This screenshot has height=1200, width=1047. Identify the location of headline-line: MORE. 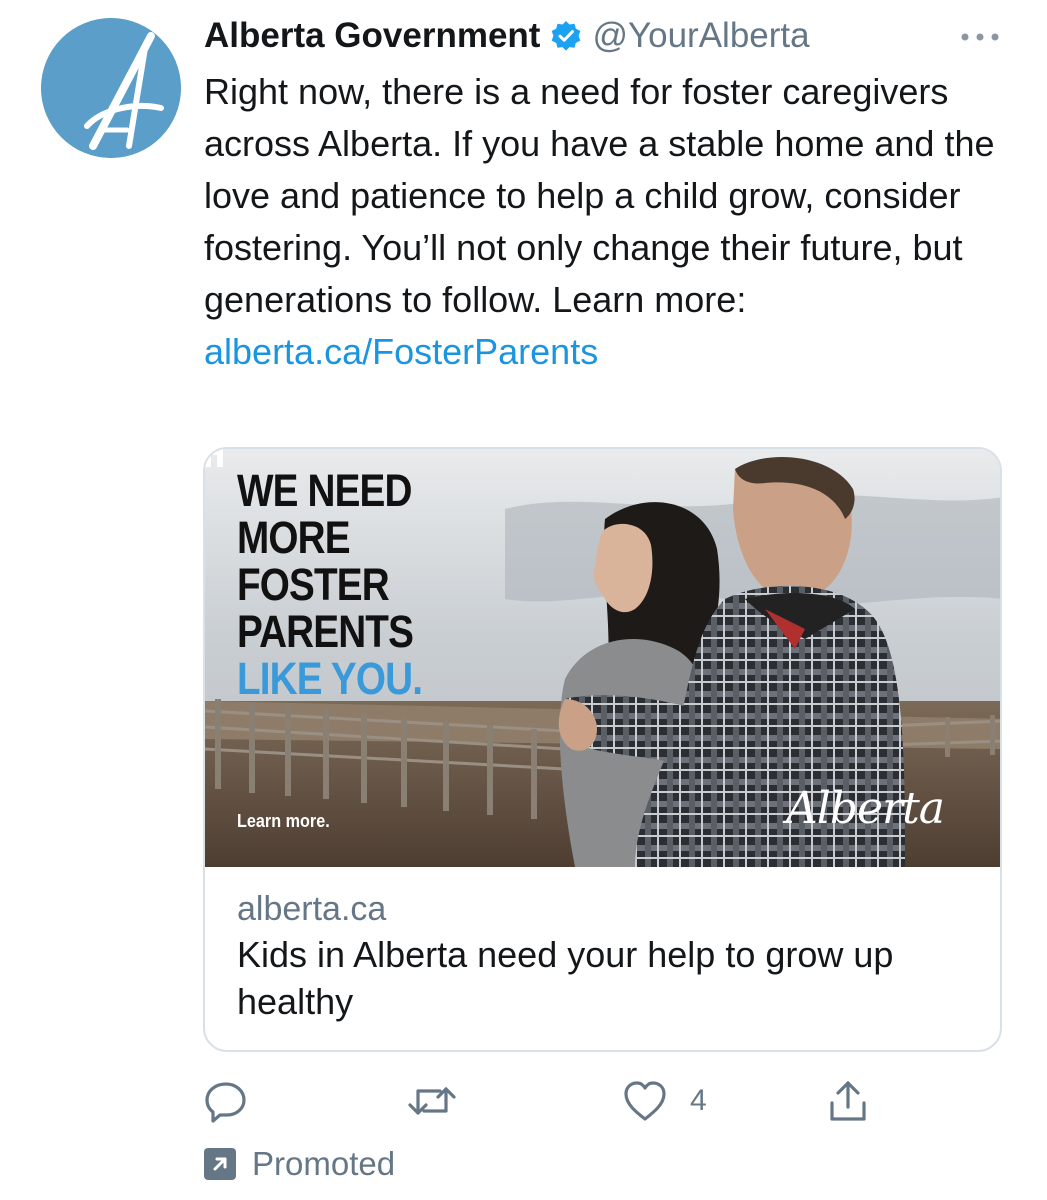
(294, 537).